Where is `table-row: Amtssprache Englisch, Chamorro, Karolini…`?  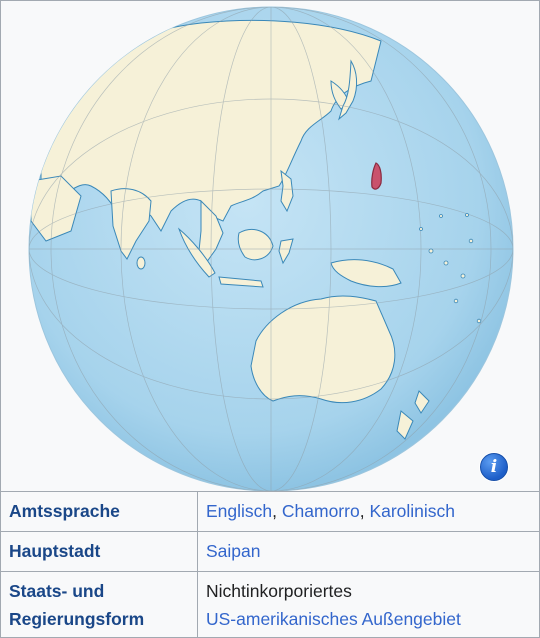 table-row: Amtssprache Englisch, Chamorro, Karolini… is located at coordinates (270, 511).